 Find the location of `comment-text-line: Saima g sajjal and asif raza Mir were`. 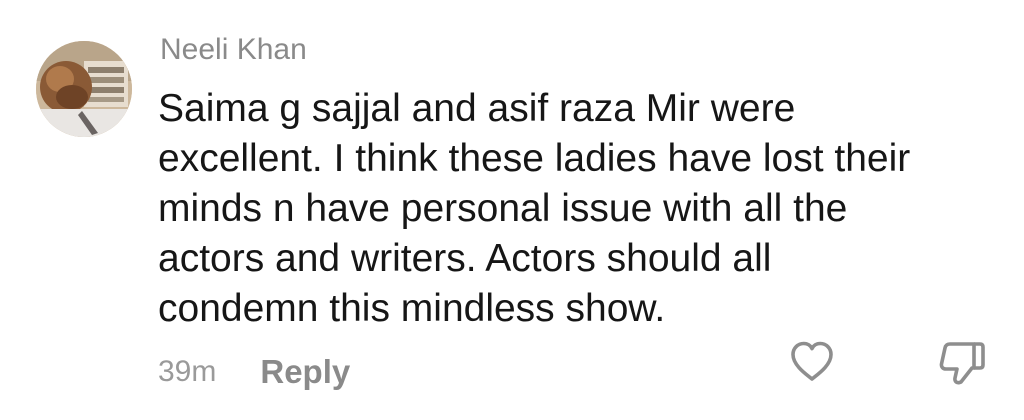

comment-text-line: Saima g sajjal and asif raza Mir were is located at coordinates (477, 108).